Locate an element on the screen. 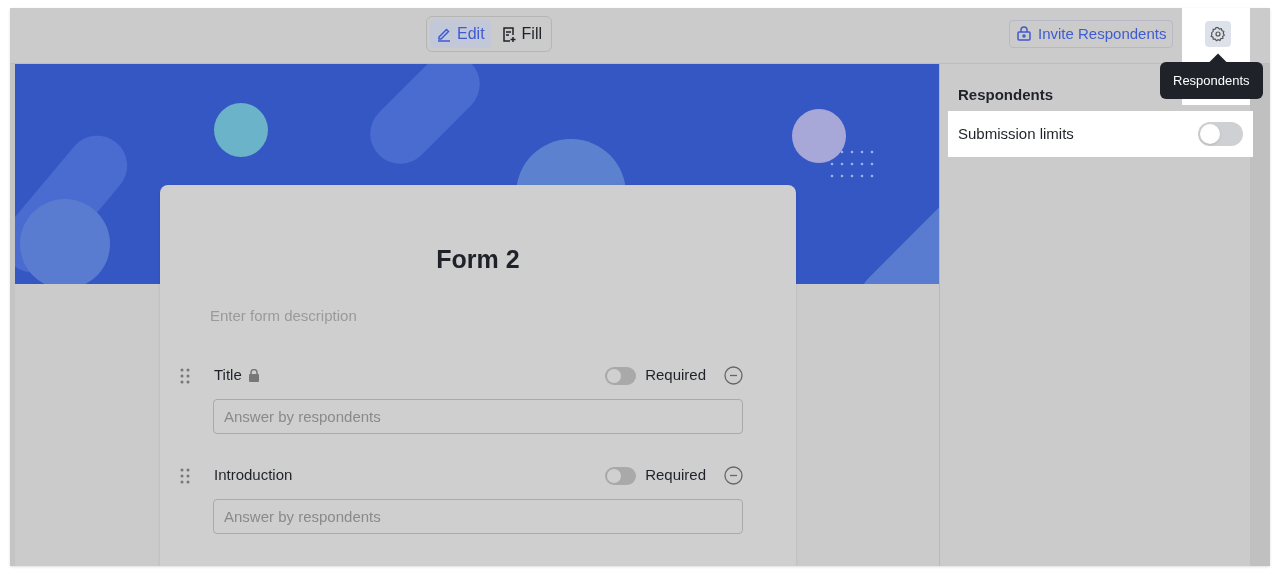  invite-button: Invite Respondents is located at coordinates (1091, 34).